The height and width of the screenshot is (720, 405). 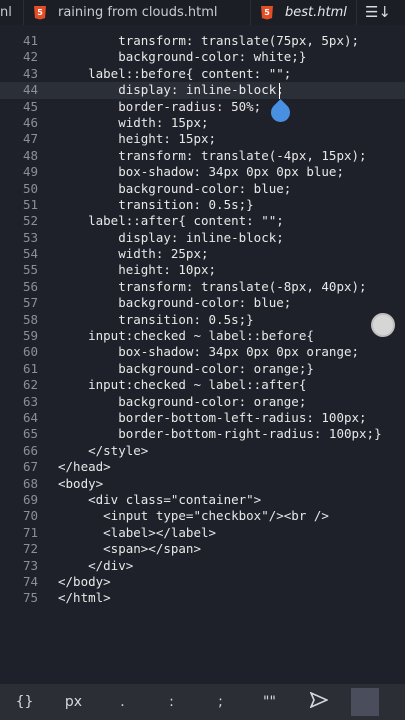 I want to click on line-number: 73, so click(x=30, y=565).